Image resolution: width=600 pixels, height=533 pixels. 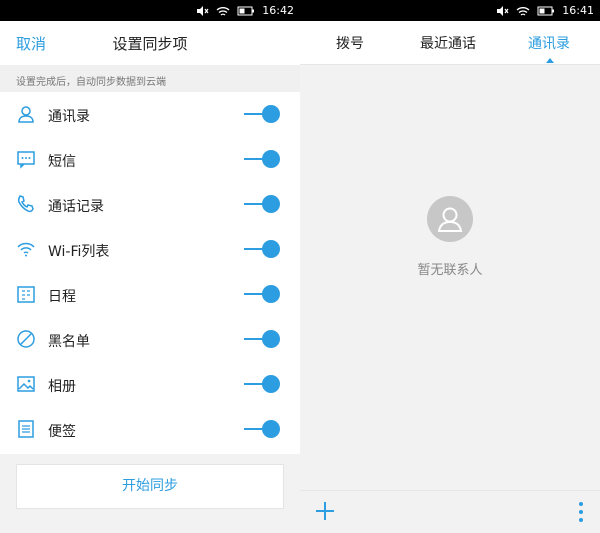 What do you see at coordinates (150, 114) in the screenshot?
I see `sync-item-contacts: 通讯录` at bounding box center [150, 114].